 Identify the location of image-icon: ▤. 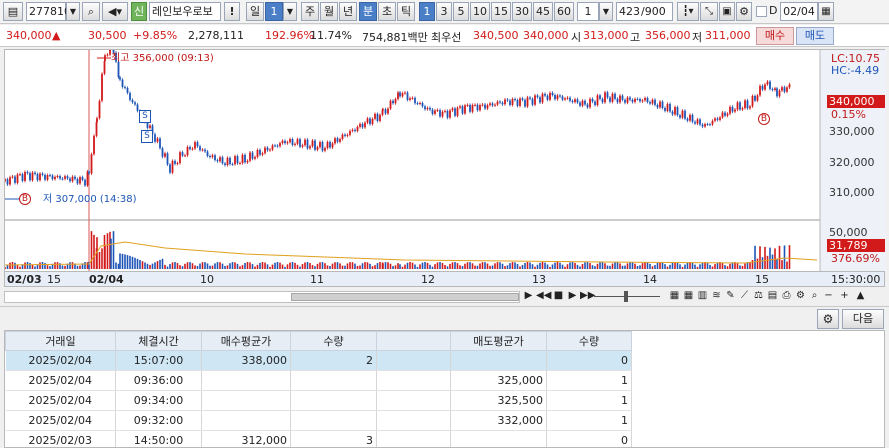
(772, 296).